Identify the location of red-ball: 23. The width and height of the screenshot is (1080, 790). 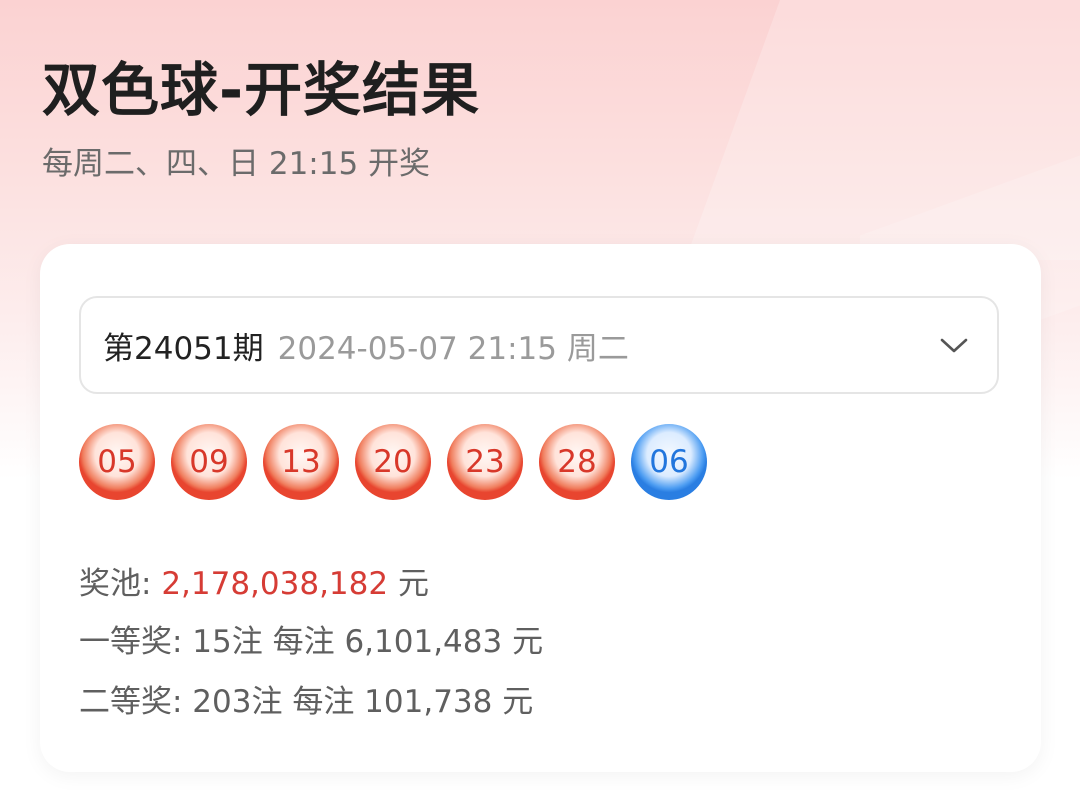
(485, 462).